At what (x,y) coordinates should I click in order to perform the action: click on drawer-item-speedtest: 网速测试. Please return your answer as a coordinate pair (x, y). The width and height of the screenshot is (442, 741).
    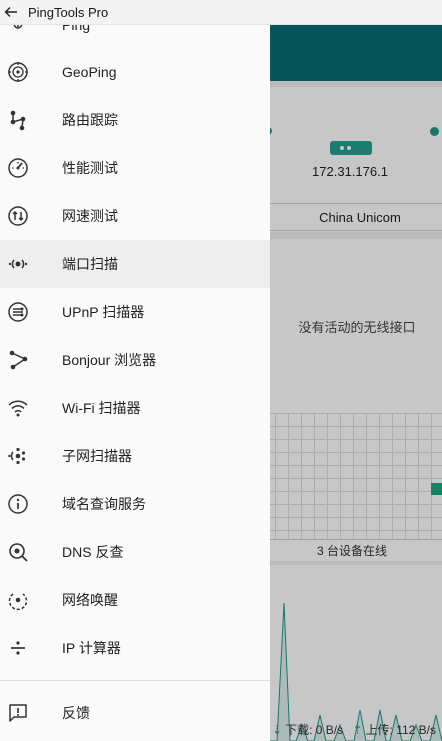
    Looking at the image, I should click on (135, 216).